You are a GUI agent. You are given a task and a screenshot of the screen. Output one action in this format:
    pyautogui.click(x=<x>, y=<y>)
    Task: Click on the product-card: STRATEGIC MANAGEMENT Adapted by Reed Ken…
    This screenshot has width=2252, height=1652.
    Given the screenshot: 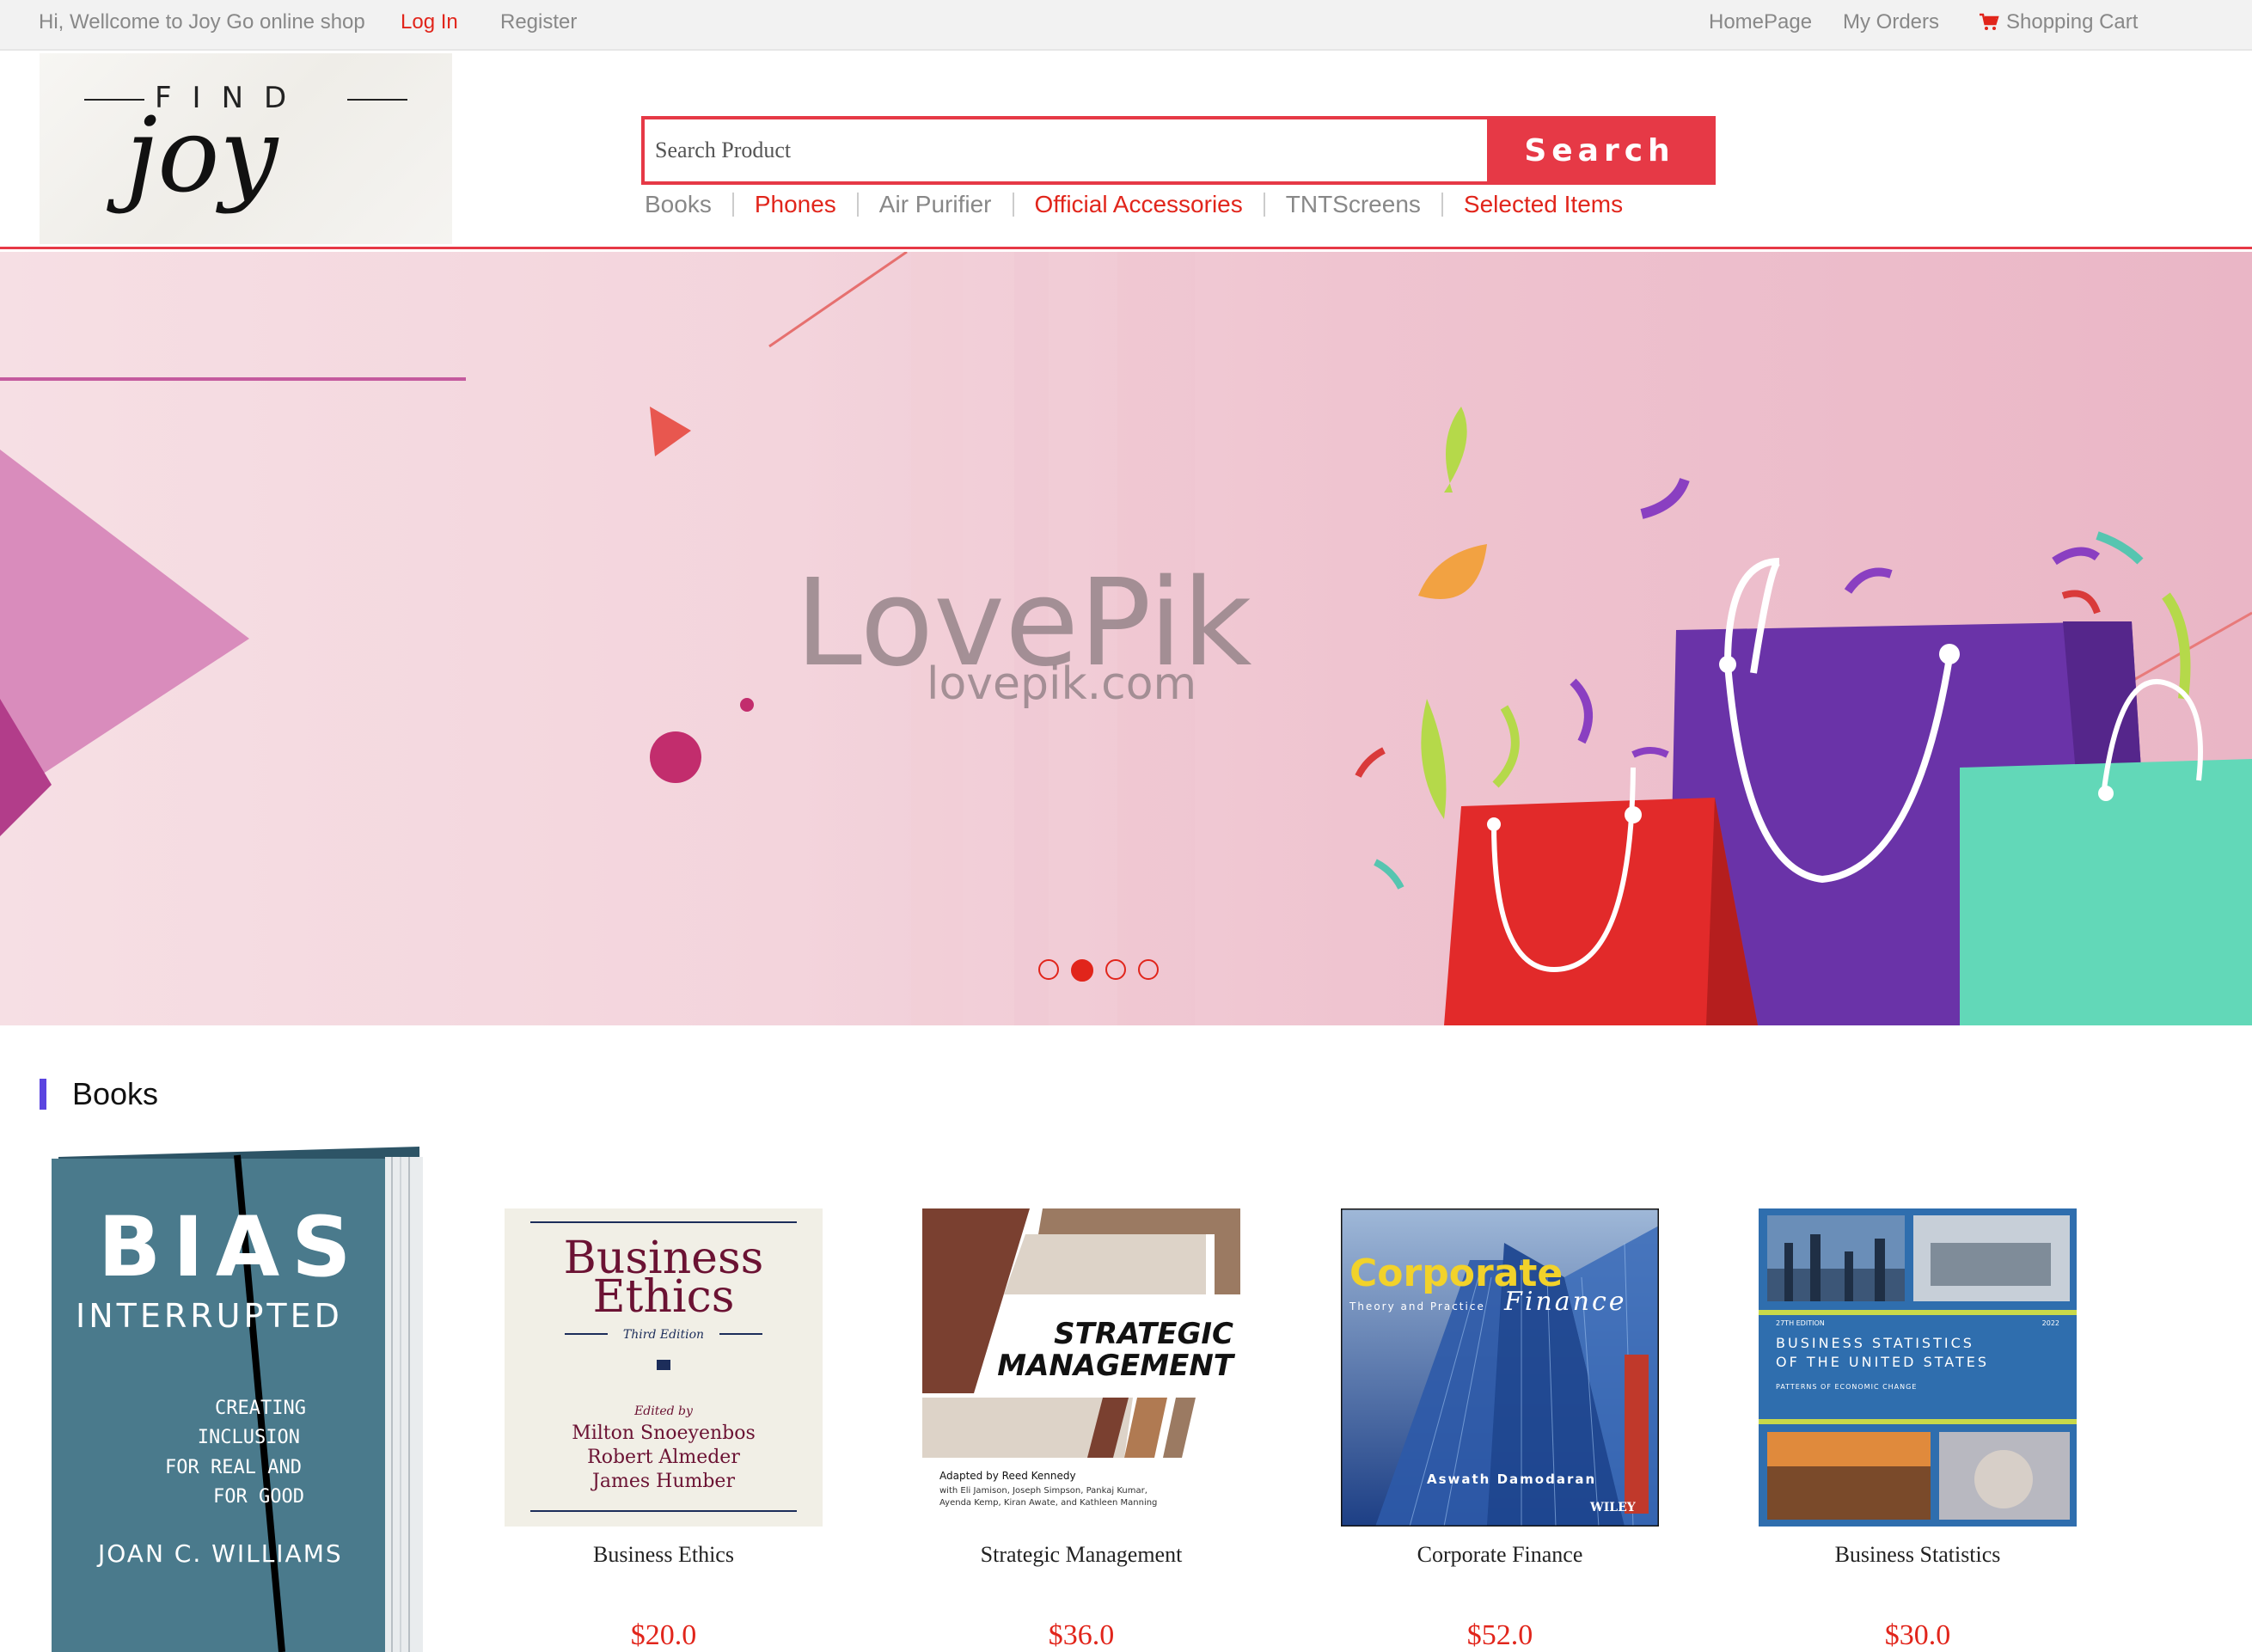 What is the action you would take?
    pyautogui.click(x=1081, y=1430)
    